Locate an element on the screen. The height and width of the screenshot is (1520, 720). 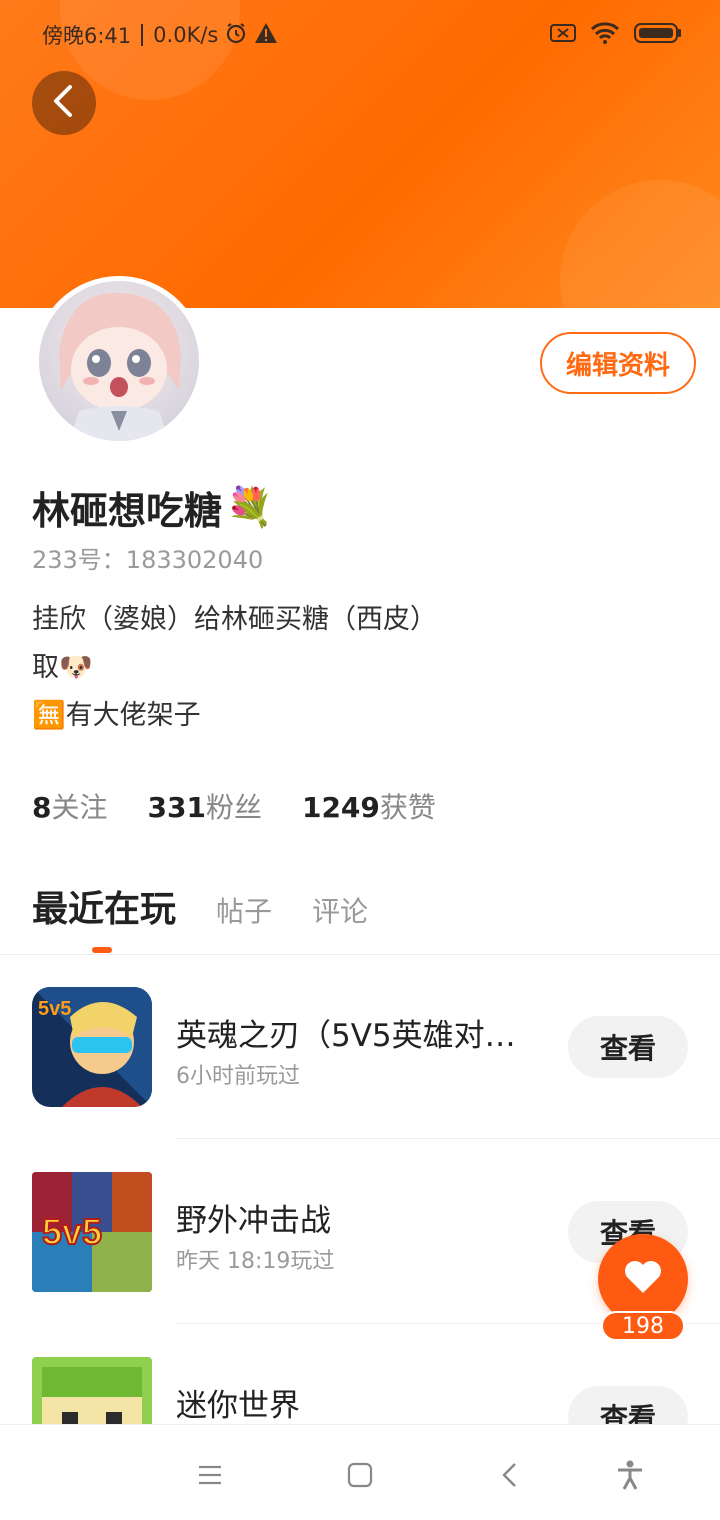
avatar is located at coordinates (119, 361).